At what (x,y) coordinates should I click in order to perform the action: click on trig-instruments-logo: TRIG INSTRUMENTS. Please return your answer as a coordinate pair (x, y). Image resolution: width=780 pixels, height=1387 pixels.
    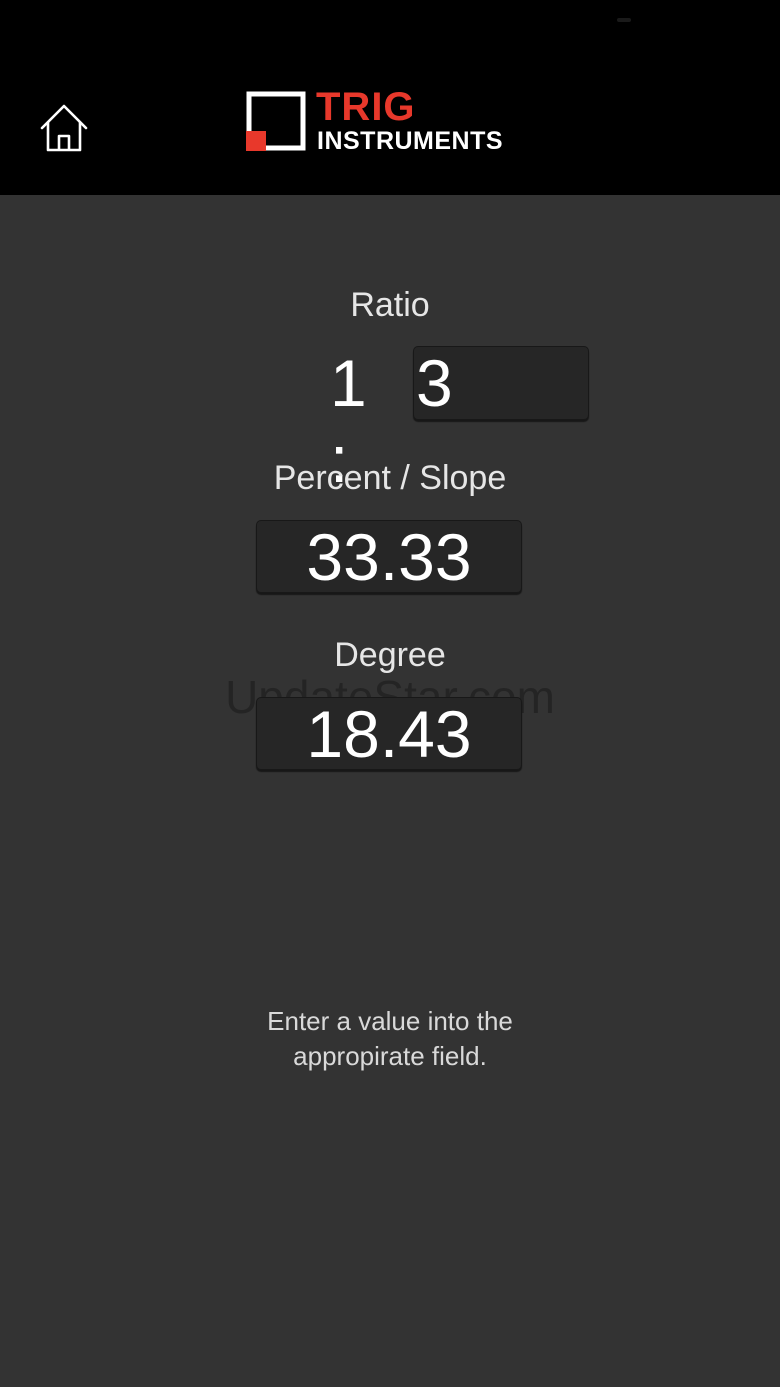
    Looking at the image, I should click on (391, 122).